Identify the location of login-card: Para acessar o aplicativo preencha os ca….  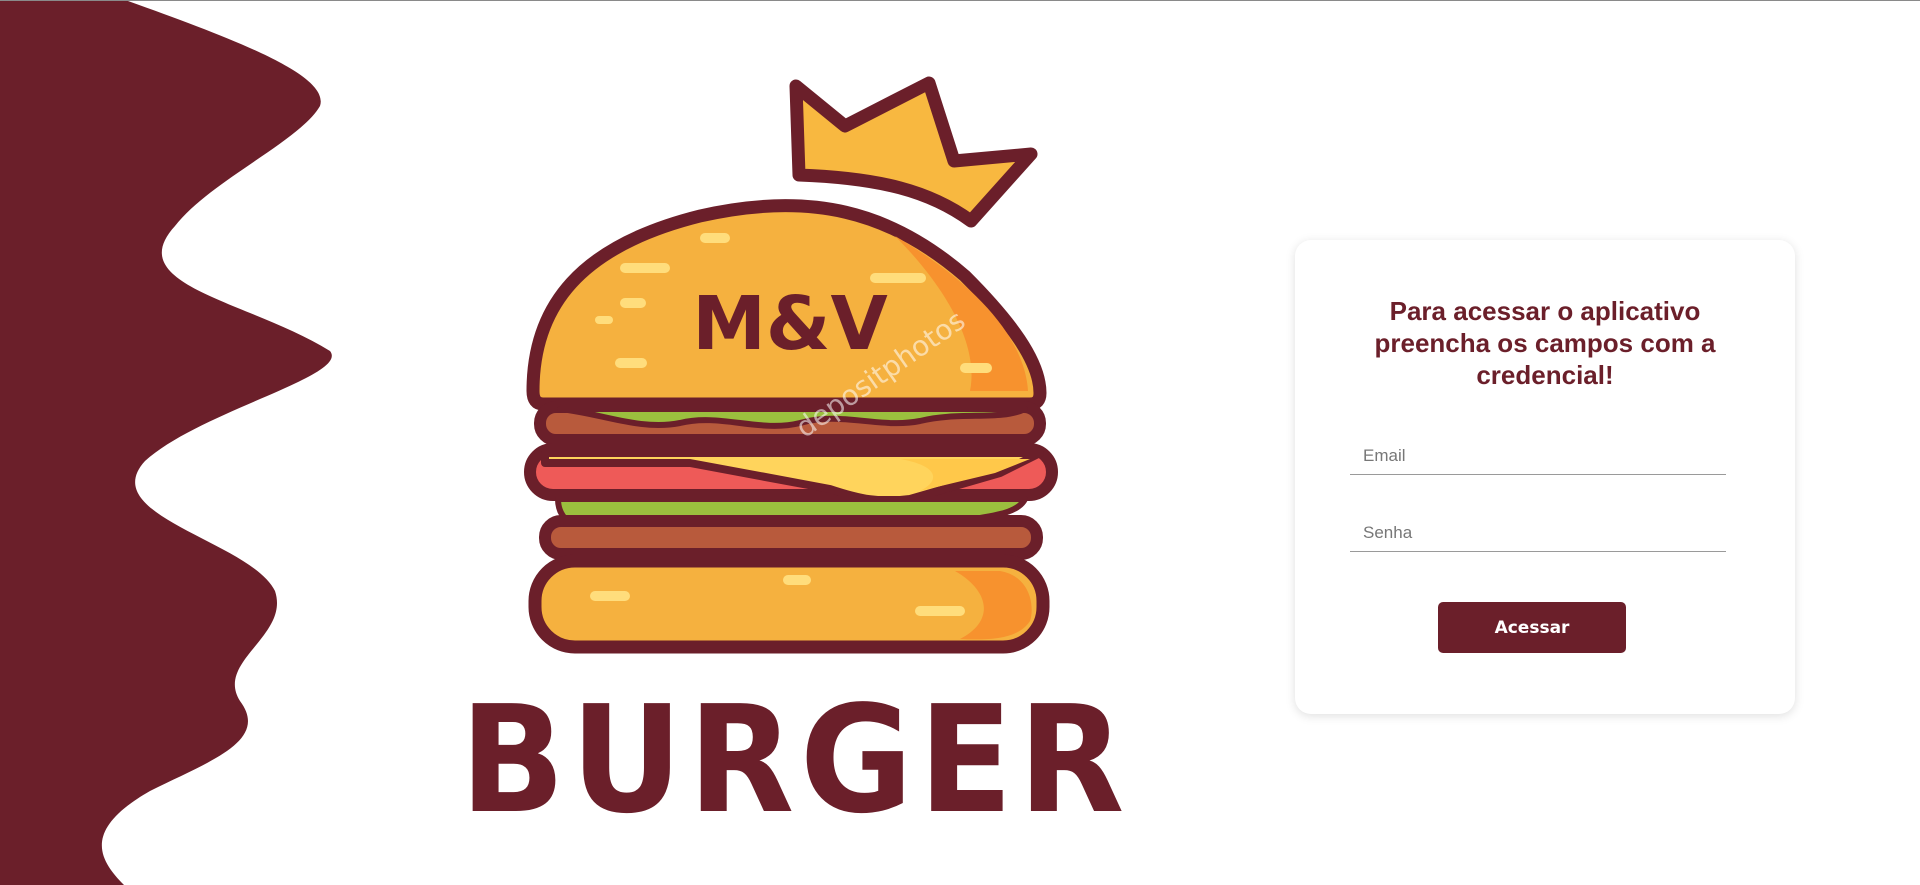
(1545, 477).